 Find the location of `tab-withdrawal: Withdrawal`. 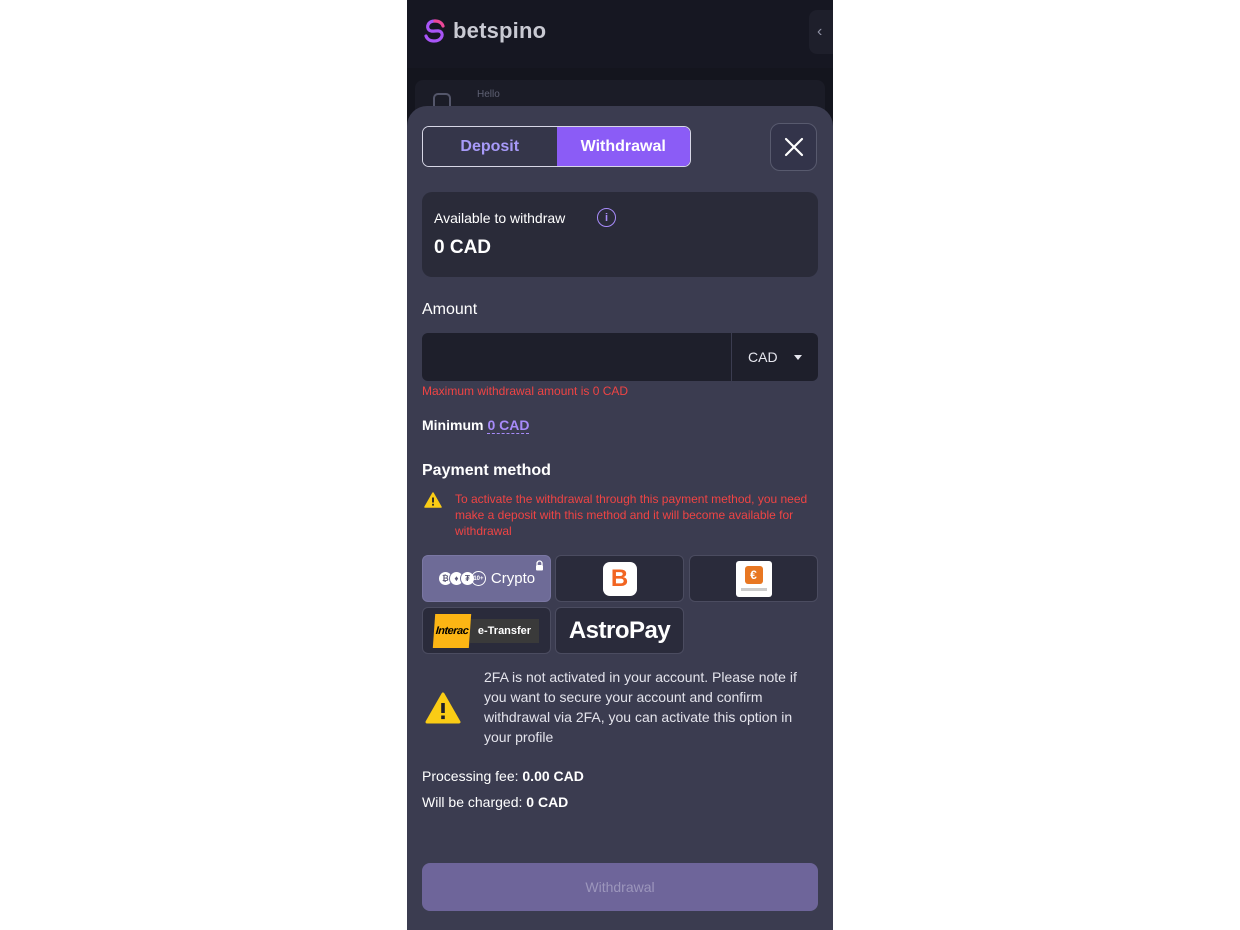

tab-withdrawal: Withdrawal is located at coordinates (623, 146).